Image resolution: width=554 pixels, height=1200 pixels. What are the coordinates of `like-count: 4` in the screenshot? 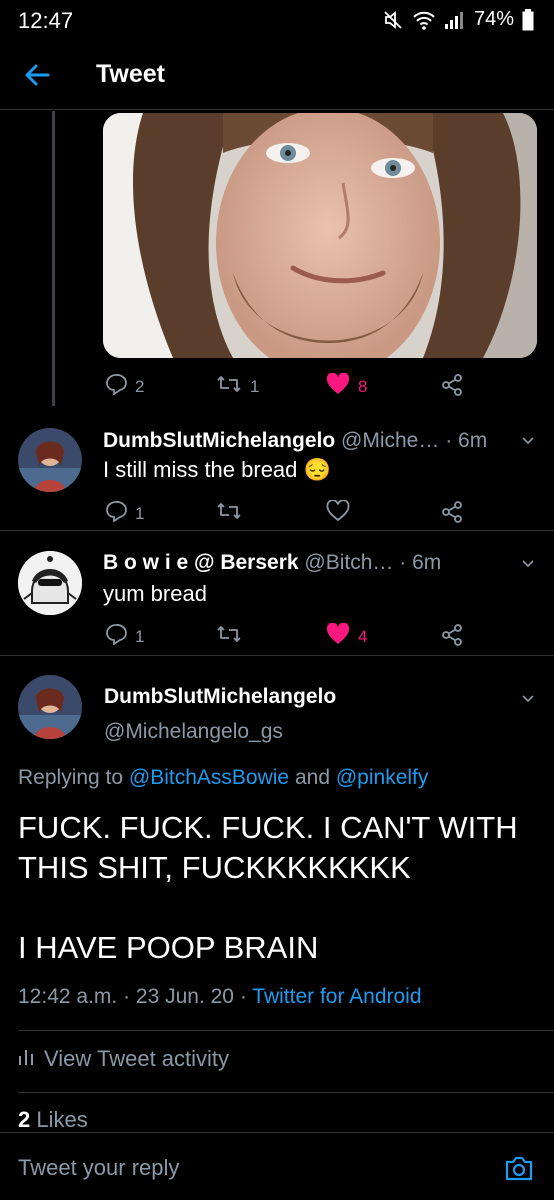 It's located at (363, 636).